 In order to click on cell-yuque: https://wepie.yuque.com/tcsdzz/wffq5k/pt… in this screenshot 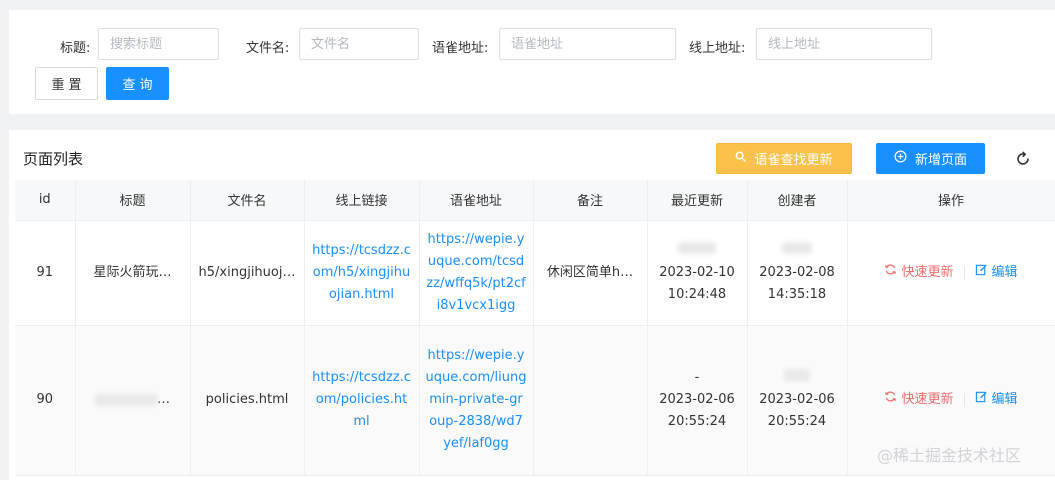, I will do `click(476, 273)`.